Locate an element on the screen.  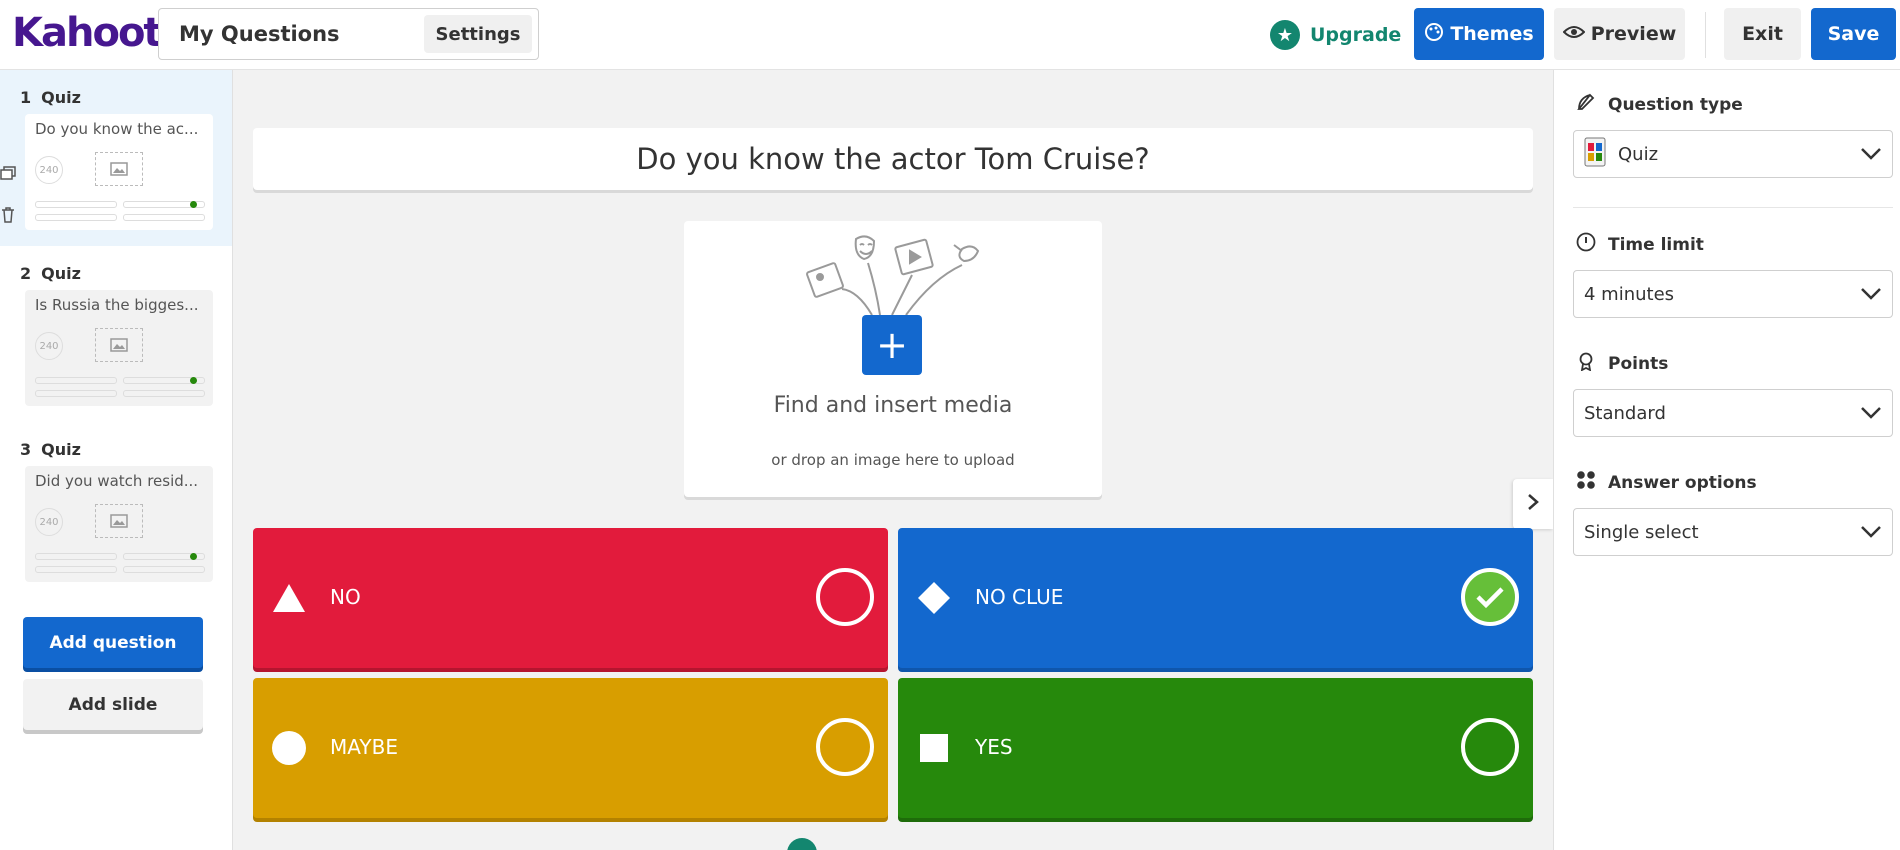
medal-icon is located at coordinates (1586, 363).